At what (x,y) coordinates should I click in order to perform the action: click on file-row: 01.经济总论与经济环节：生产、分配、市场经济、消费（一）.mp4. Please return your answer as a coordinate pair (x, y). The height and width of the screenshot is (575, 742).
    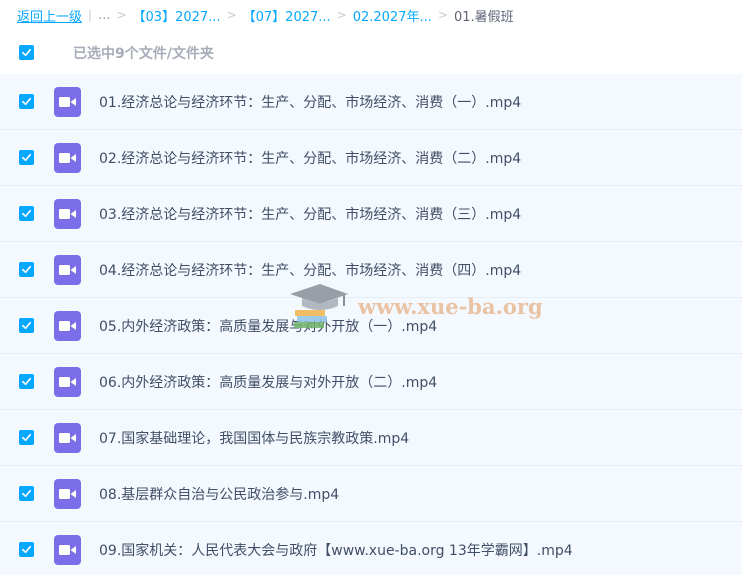
    Looking at the image, I should click on (371, 102).